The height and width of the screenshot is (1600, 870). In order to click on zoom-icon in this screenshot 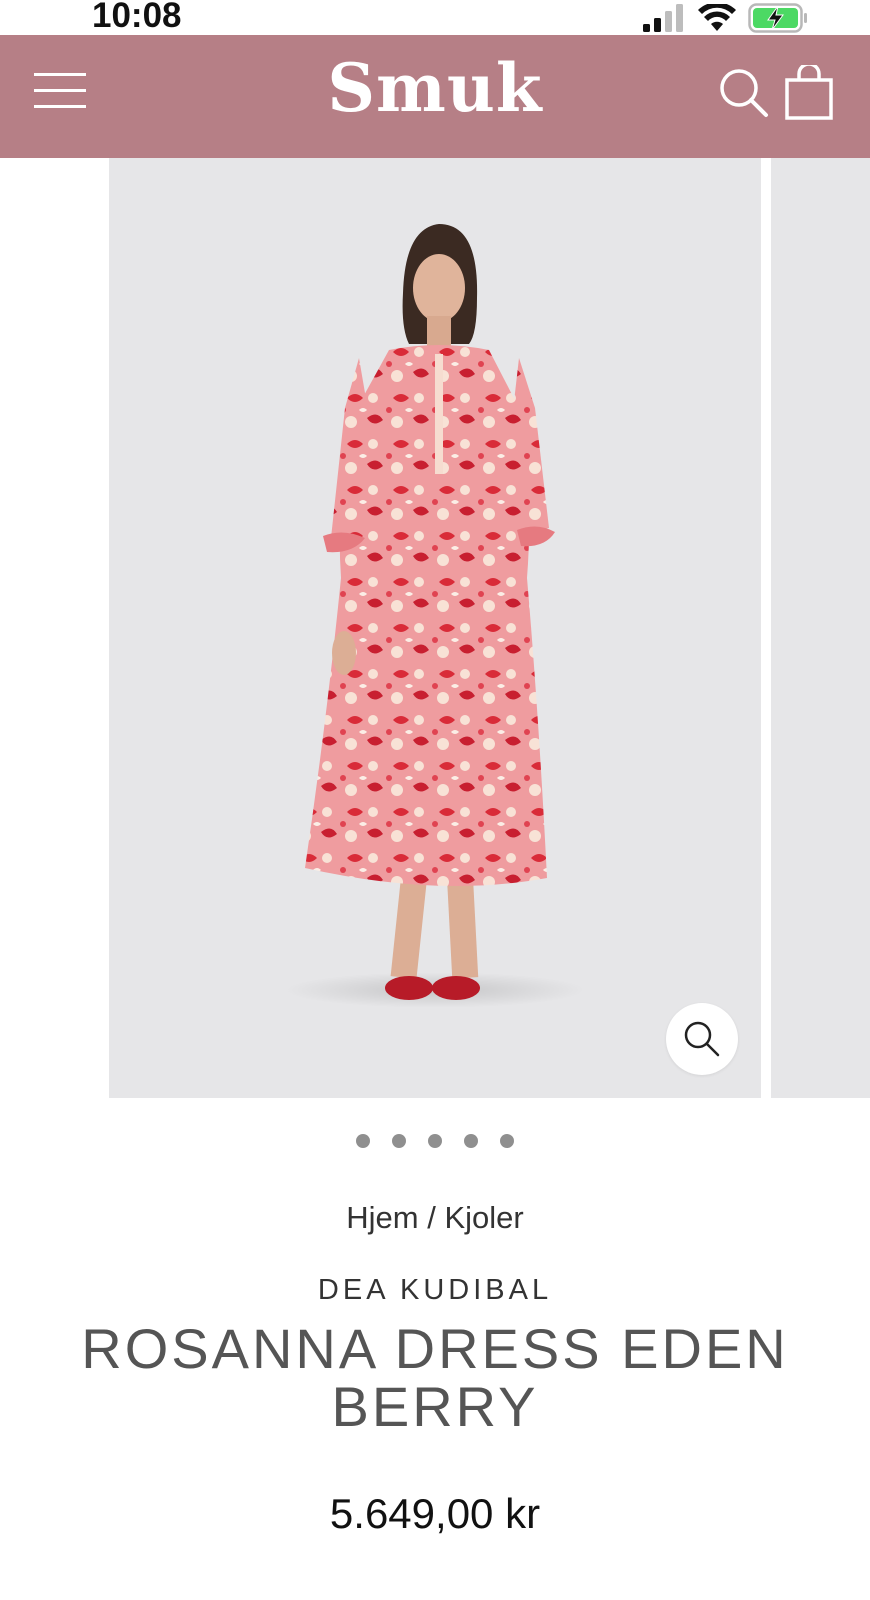, I will do `click(702, 1039)`.